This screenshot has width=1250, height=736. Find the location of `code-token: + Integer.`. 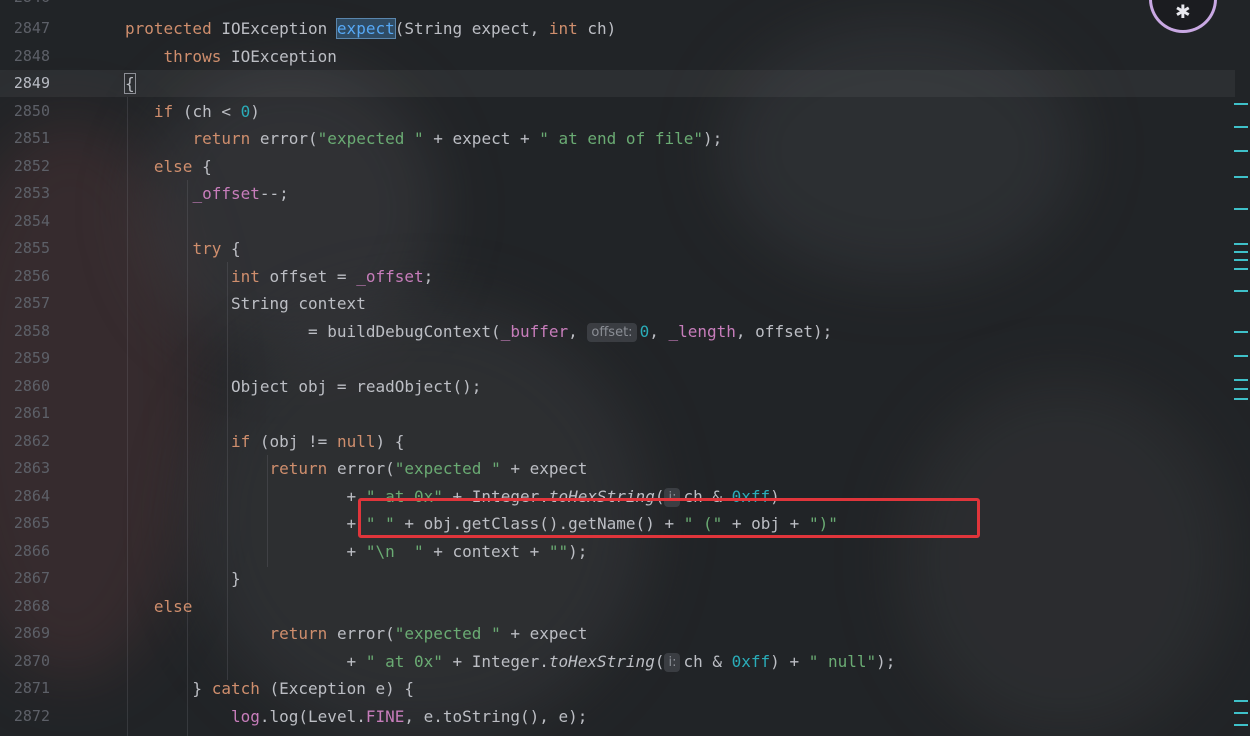

code-token: + Integer. is located at coordinates (495, 661).